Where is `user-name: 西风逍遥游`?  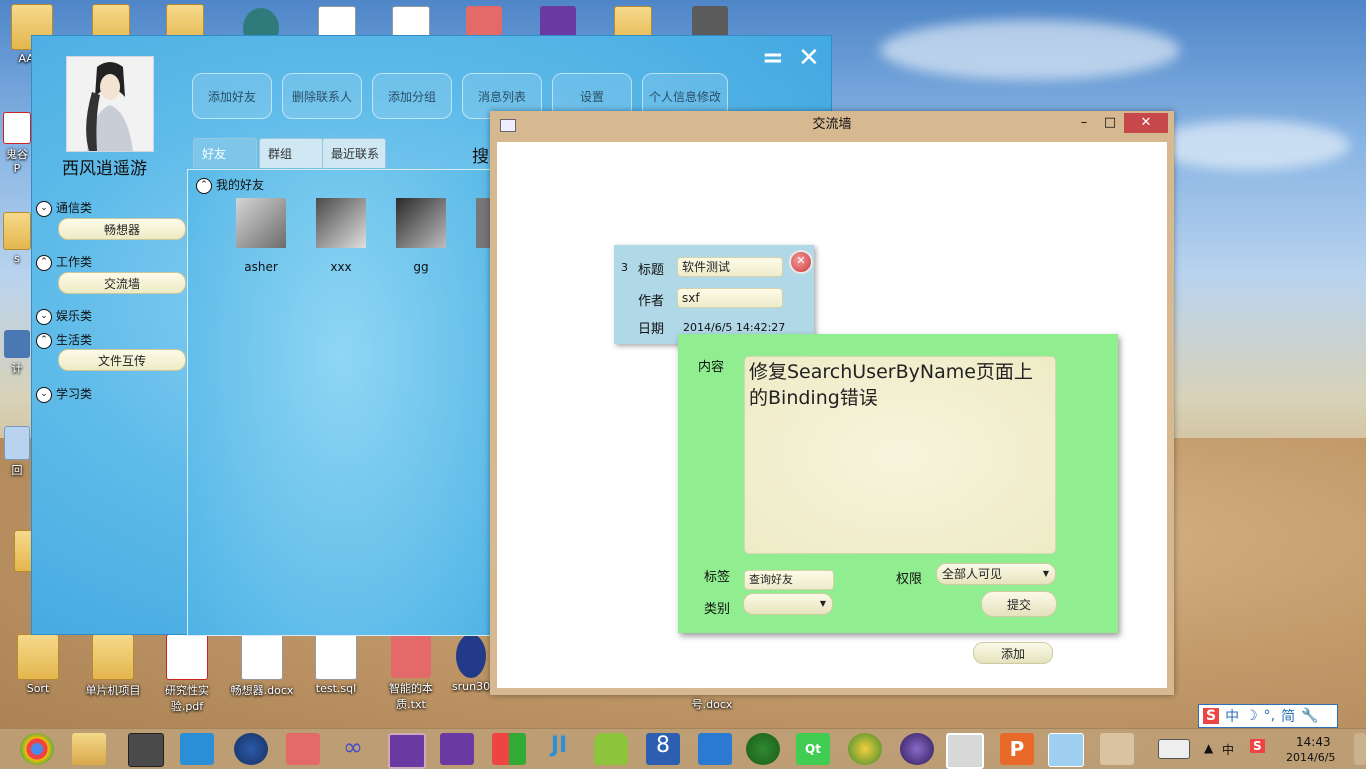 user-name: 西风逍遥游 is located at coordinates (104, 169).